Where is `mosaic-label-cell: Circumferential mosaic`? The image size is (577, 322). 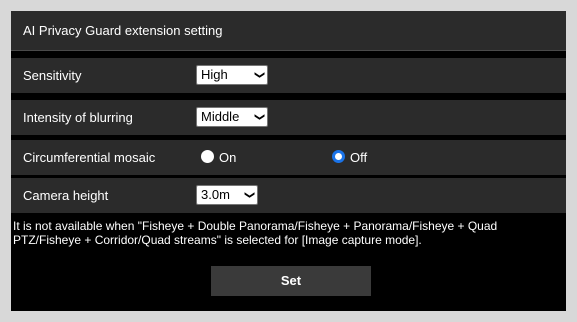
mosaic-label-cell: Circumferential mosaic is located at coordinates (97, 157).